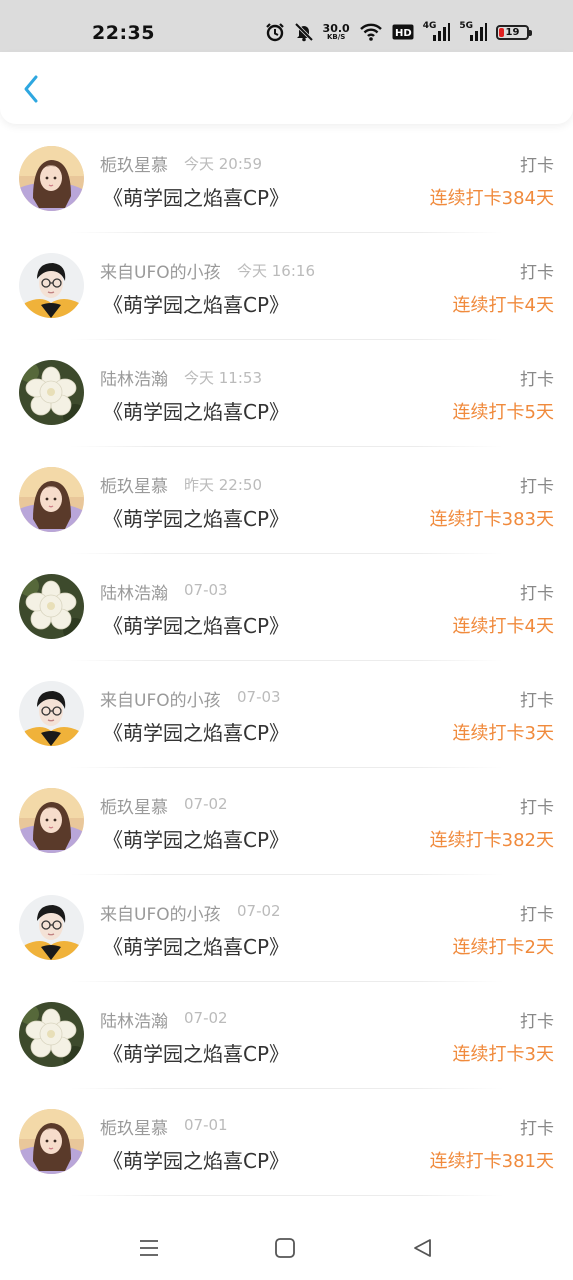 Image resolution: width=573 pixels, height=1280 pixels. Describe the element at coordinates (286, 714) in the screenshot. I see `list-item: 来自UFO的小孩 07-03 《萌学园之焰喜CP》 打卡连续打卡3天` at that location.